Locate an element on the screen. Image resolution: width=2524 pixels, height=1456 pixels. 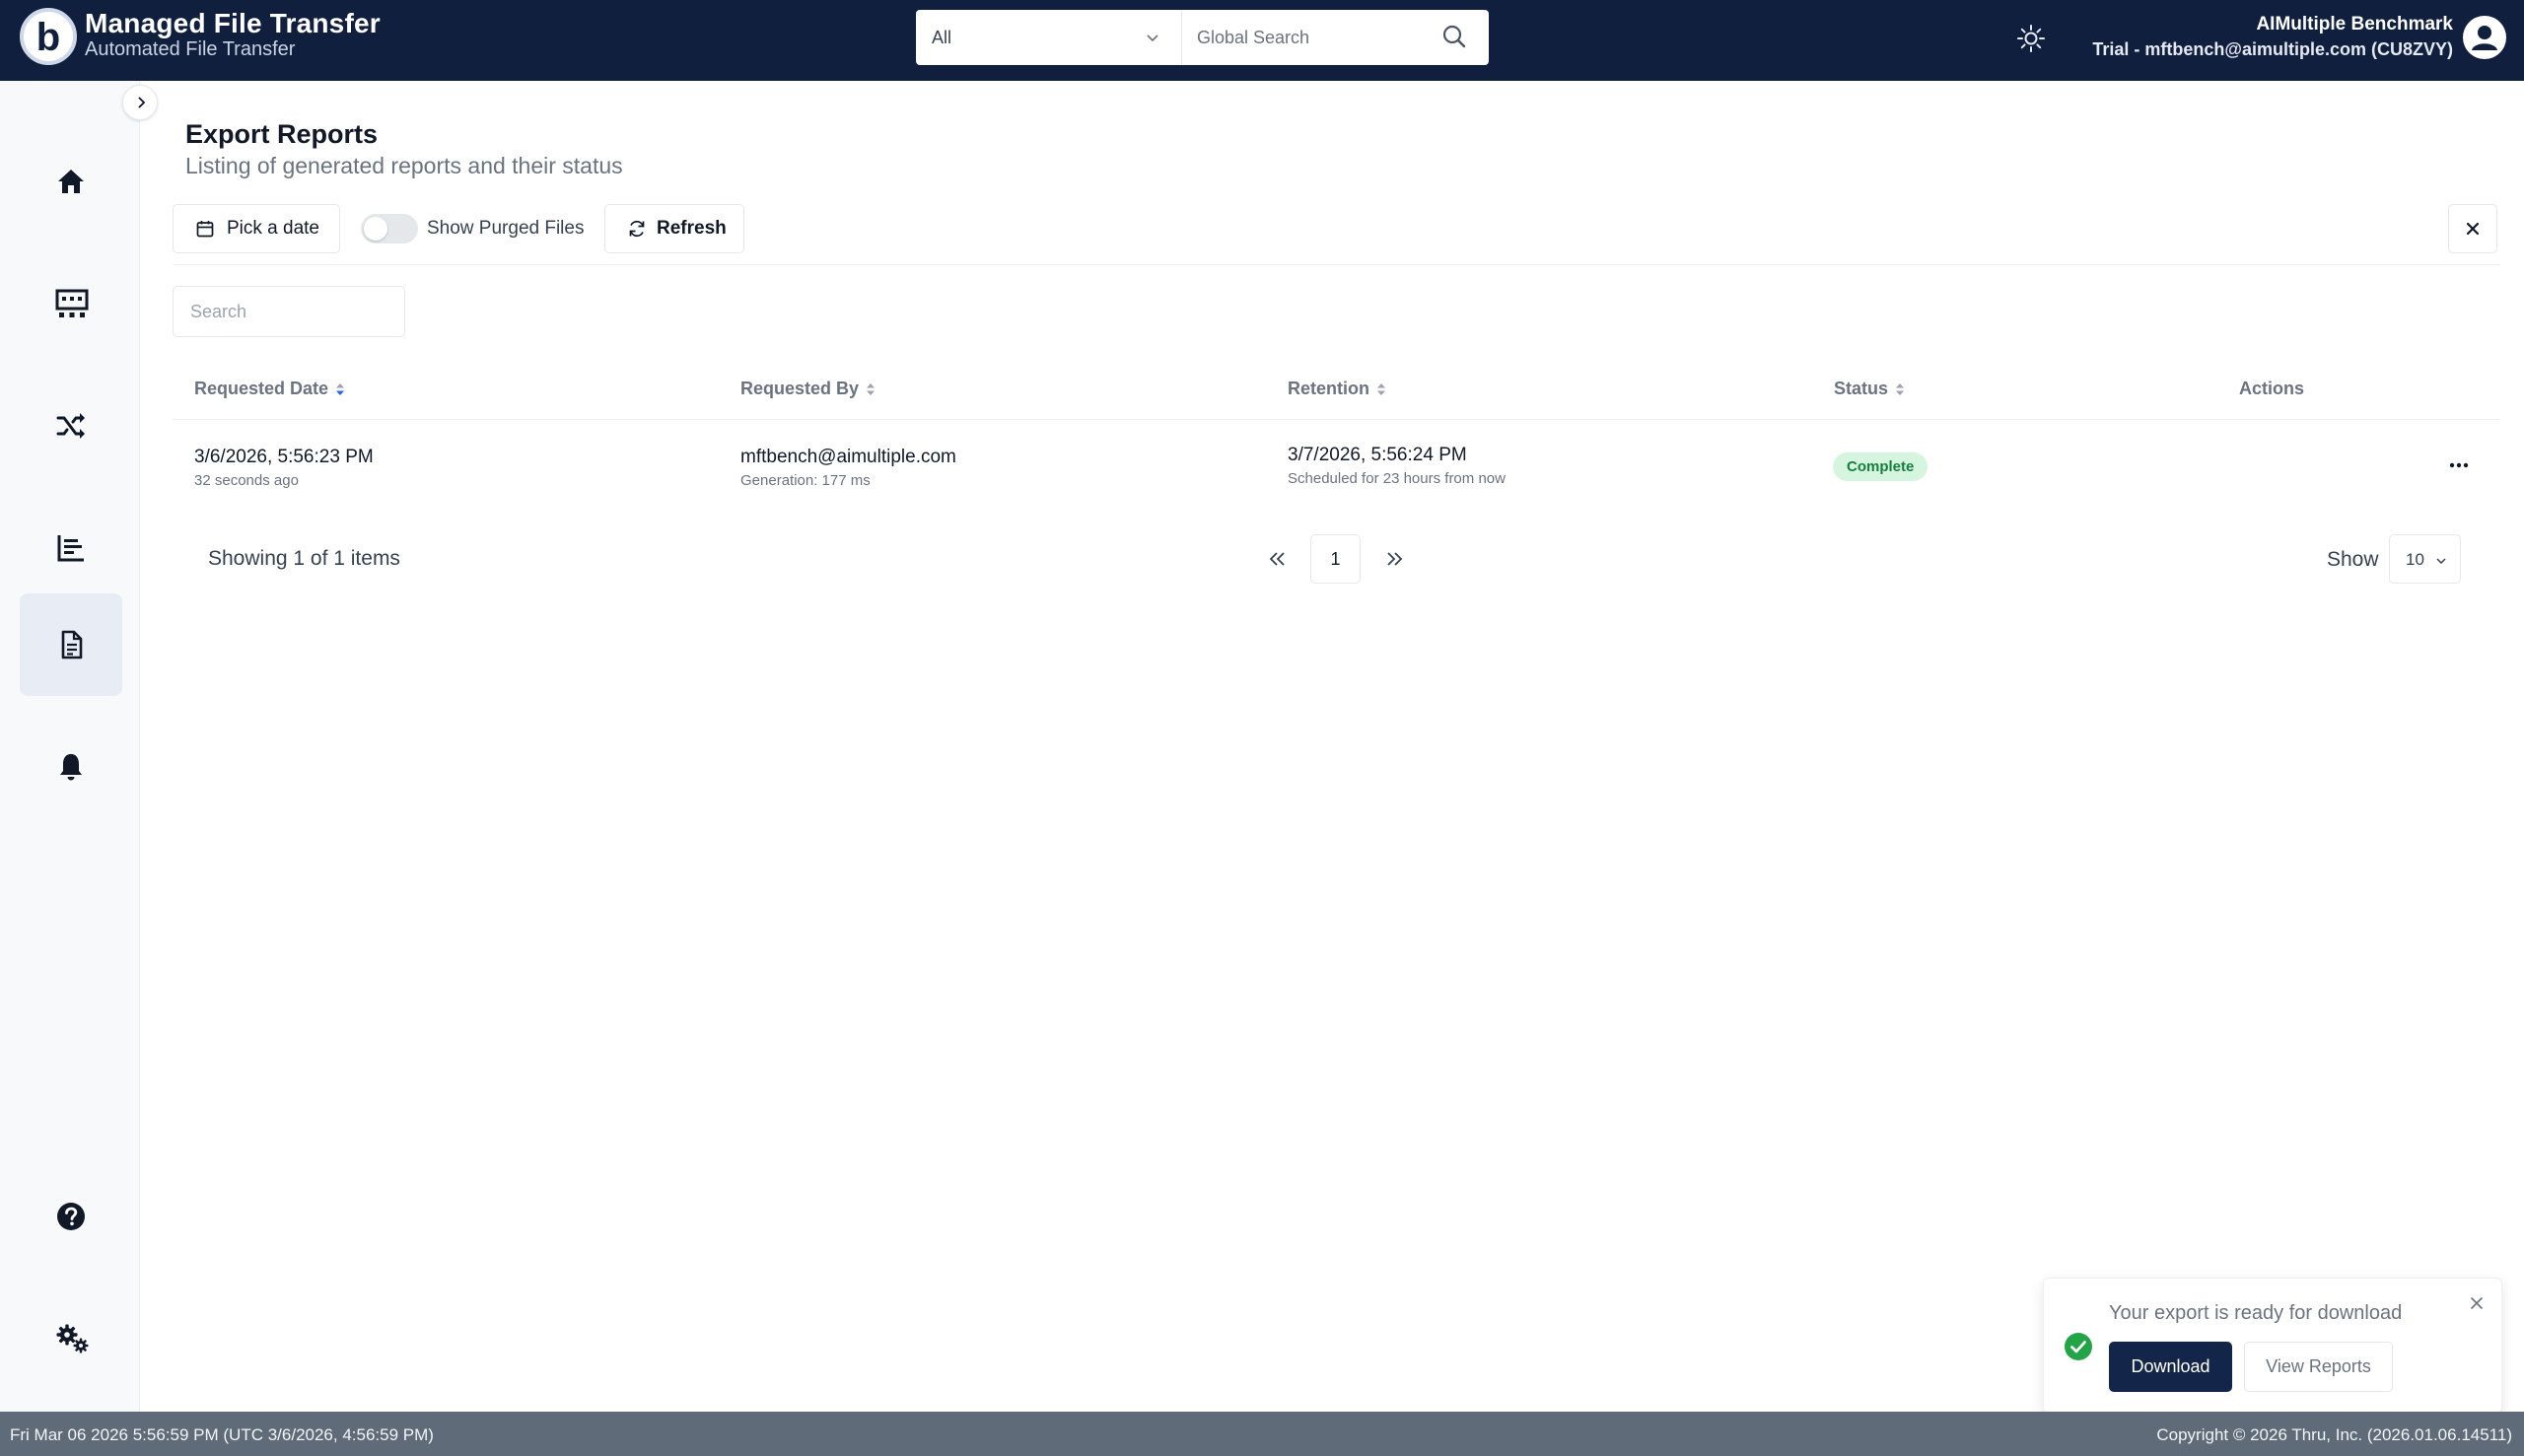
sort-desc-icon is located at coordinates (340, 388).